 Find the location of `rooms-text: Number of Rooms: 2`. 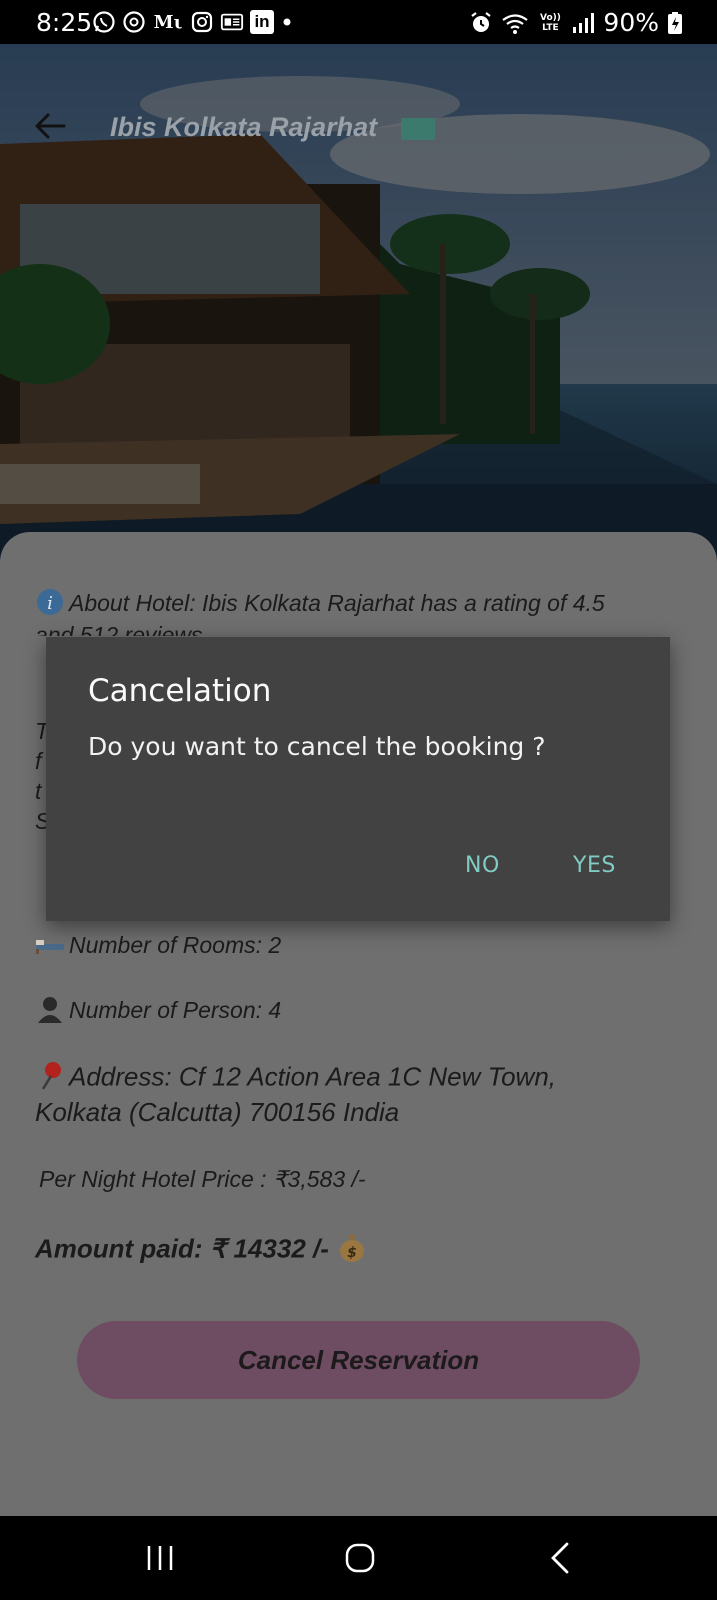

rooms-text: Number of Rooms: 2 is located at coordinates (158, 946).